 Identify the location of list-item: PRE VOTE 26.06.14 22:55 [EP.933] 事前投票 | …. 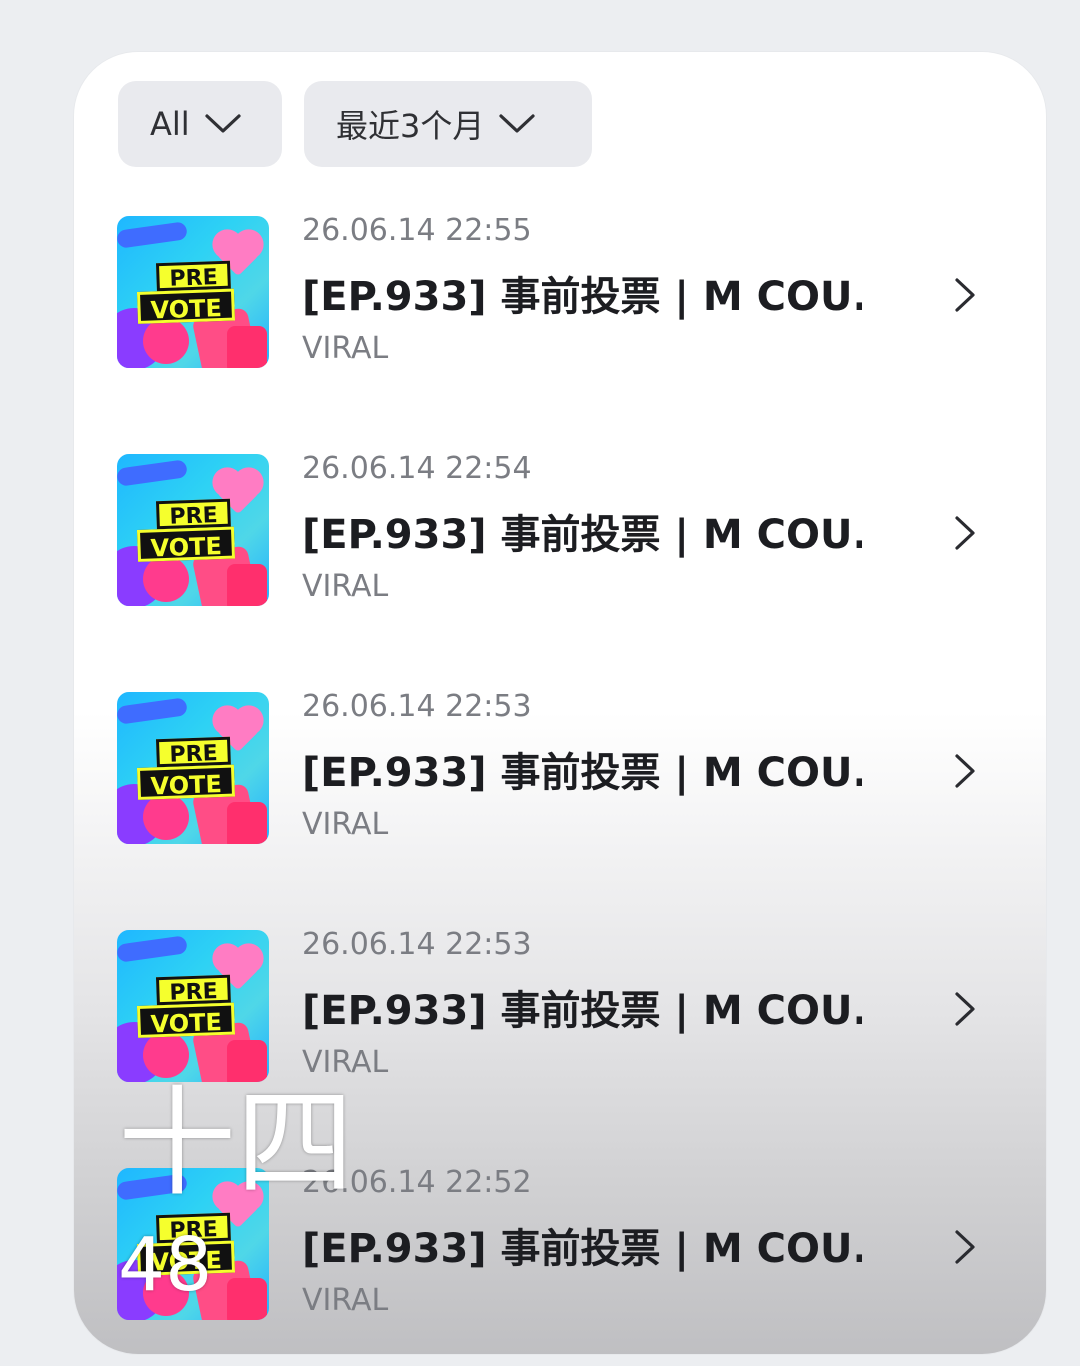
(560, 309).